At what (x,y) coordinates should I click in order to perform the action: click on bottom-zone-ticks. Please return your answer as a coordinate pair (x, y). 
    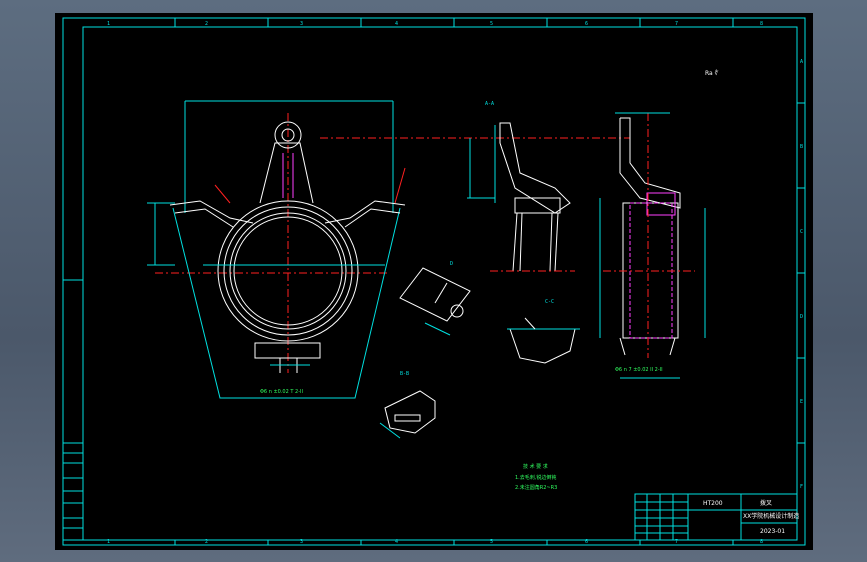
    Looking at the image, I should click on (454, 542).